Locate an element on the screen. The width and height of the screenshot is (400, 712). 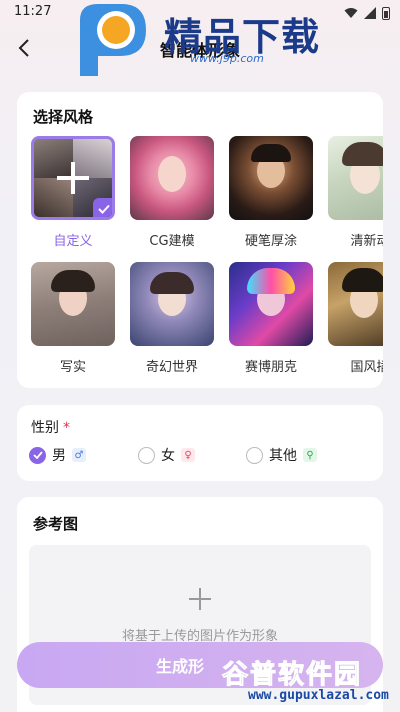
status-time: 11:27 is located at coordinates (33, 11).